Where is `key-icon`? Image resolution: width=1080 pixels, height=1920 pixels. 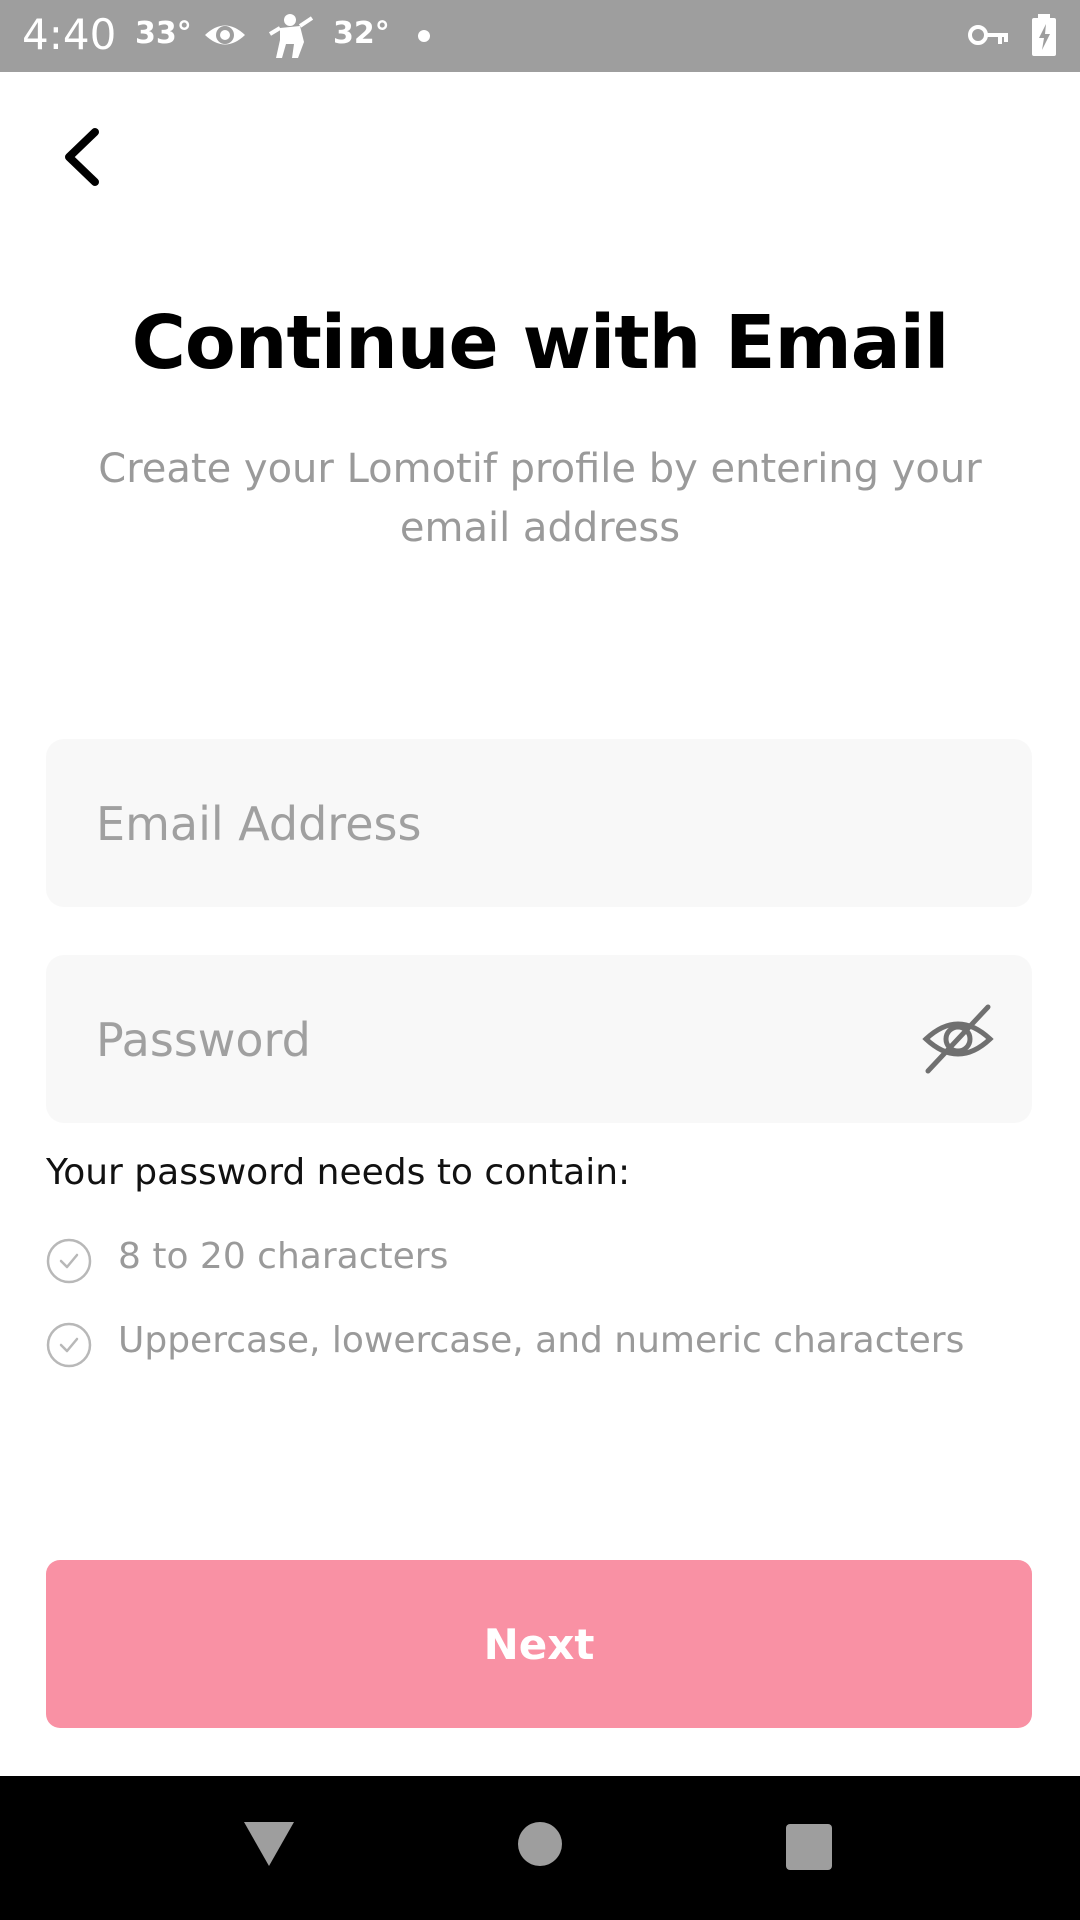 key-icon is located at coordinates (989, 37).